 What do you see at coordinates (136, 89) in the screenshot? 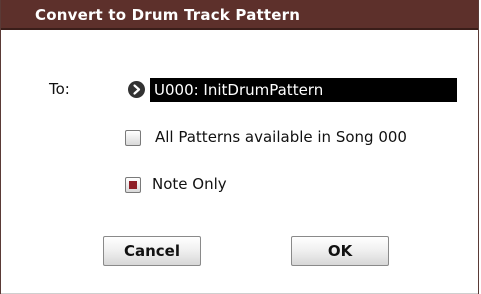
I see `popup-arrow-icon` at bounding box center [136, 89].